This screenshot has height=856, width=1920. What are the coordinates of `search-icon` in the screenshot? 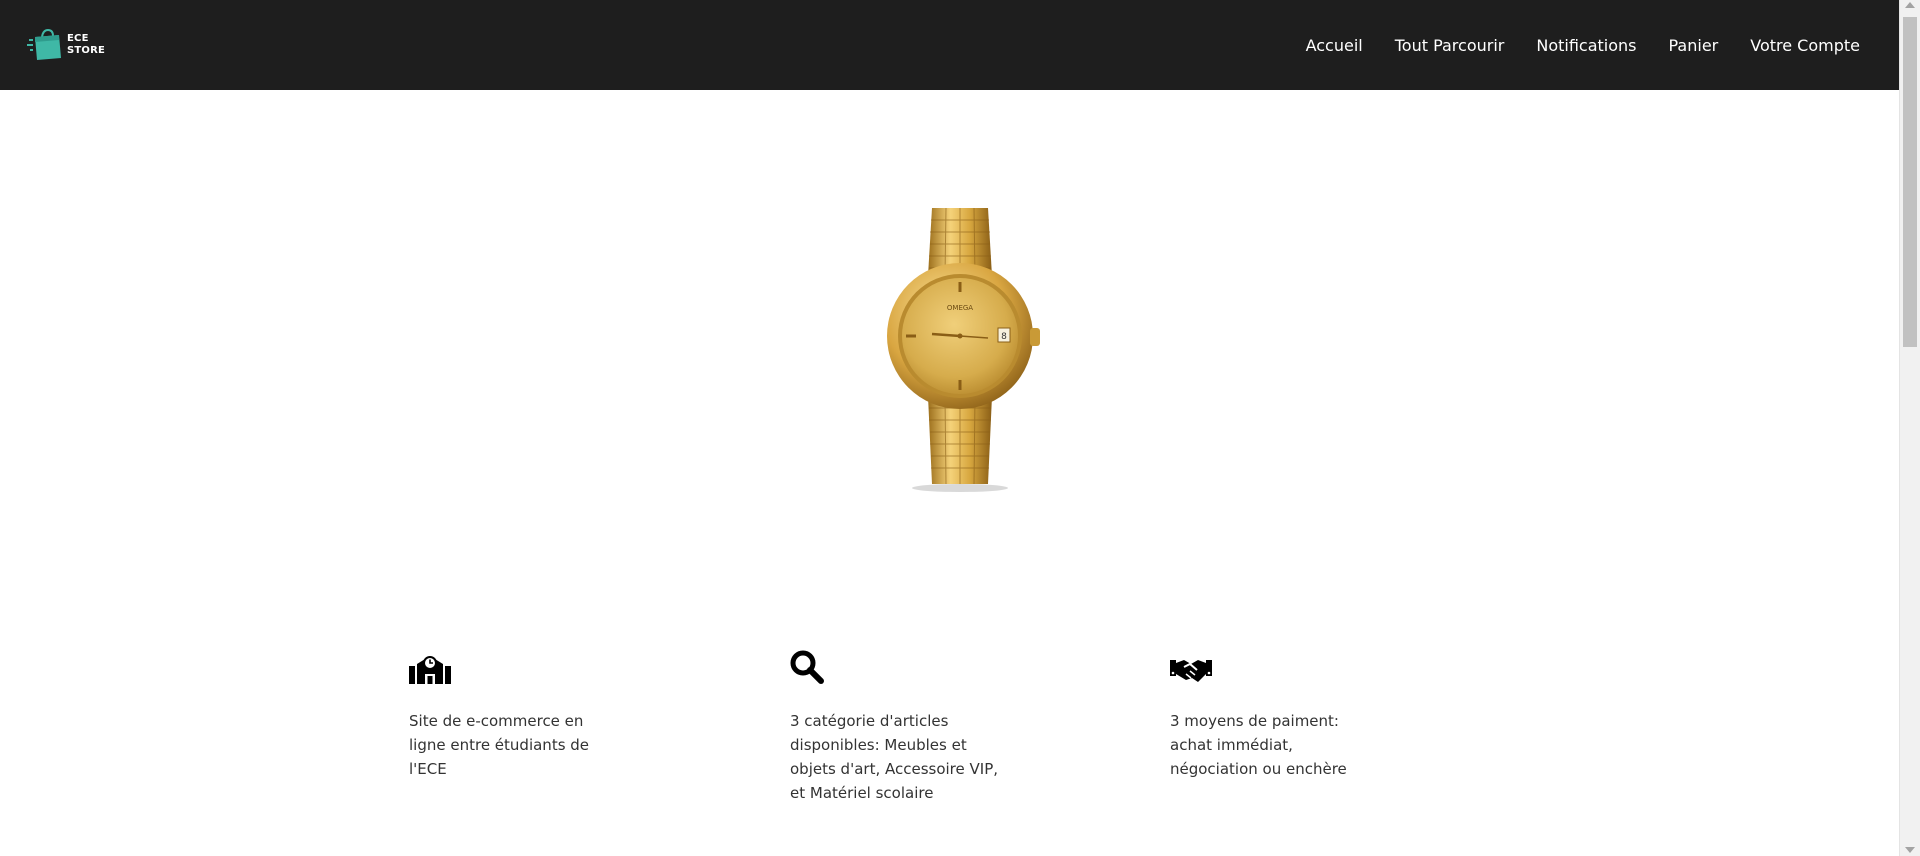 It's located at (905, 662).